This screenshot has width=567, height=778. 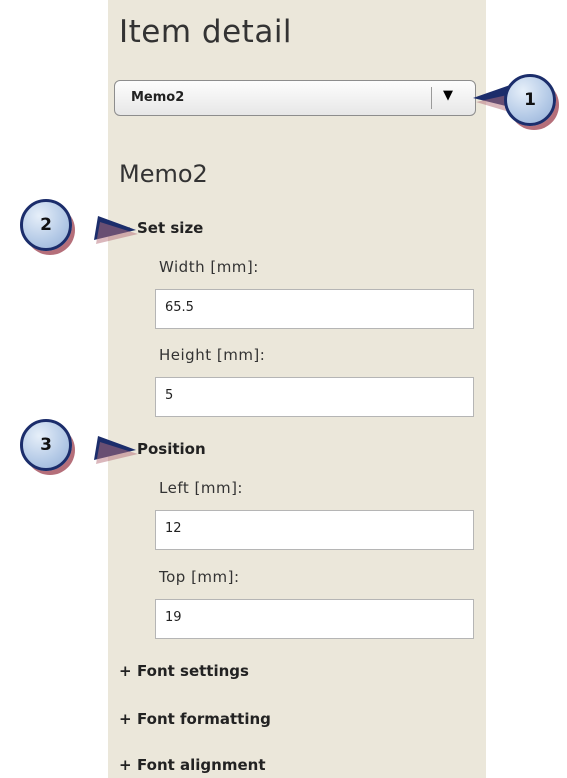 I want to click on section-font-formatting-toggle: + Font formatting, so click(x=195, y=719).